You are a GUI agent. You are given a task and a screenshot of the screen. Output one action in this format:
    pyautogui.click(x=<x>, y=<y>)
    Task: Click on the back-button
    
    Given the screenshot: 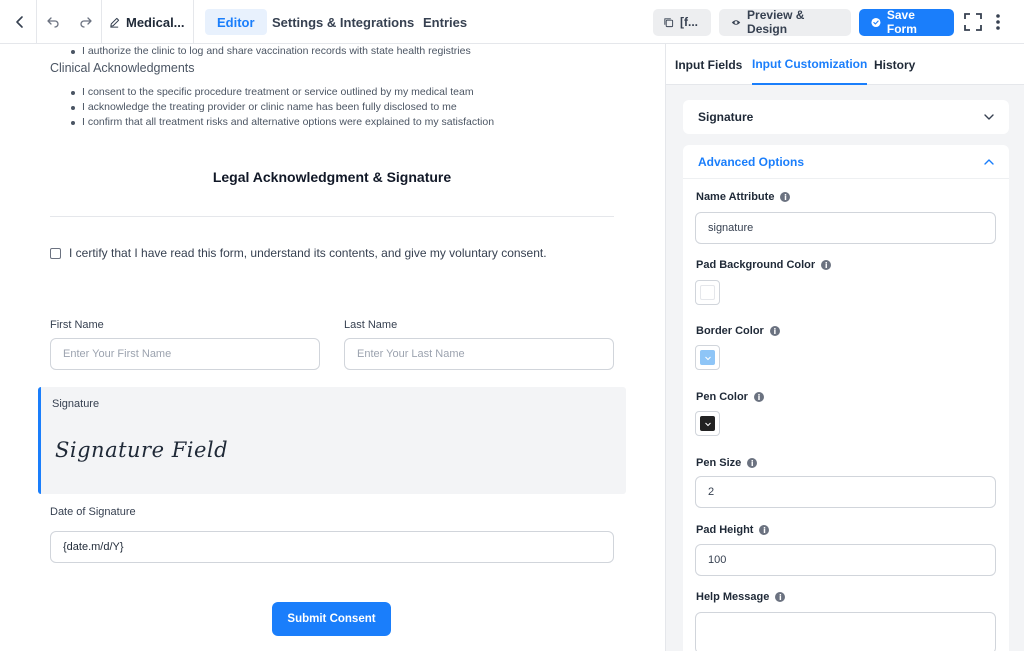 What is the action you would take?
    pyautogui.click(x=20, y=22)
    